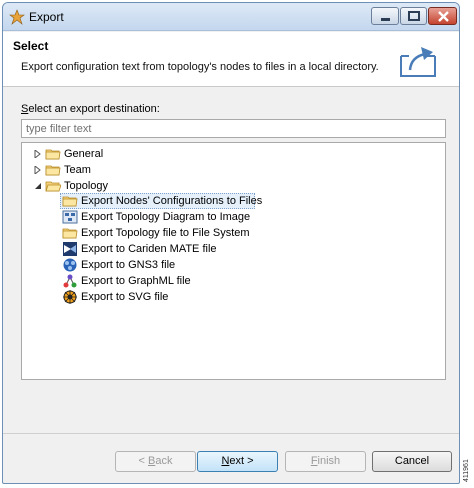  I want to click on tree-item-export-gns3: Export to GNS3 file, so click(172, 265).